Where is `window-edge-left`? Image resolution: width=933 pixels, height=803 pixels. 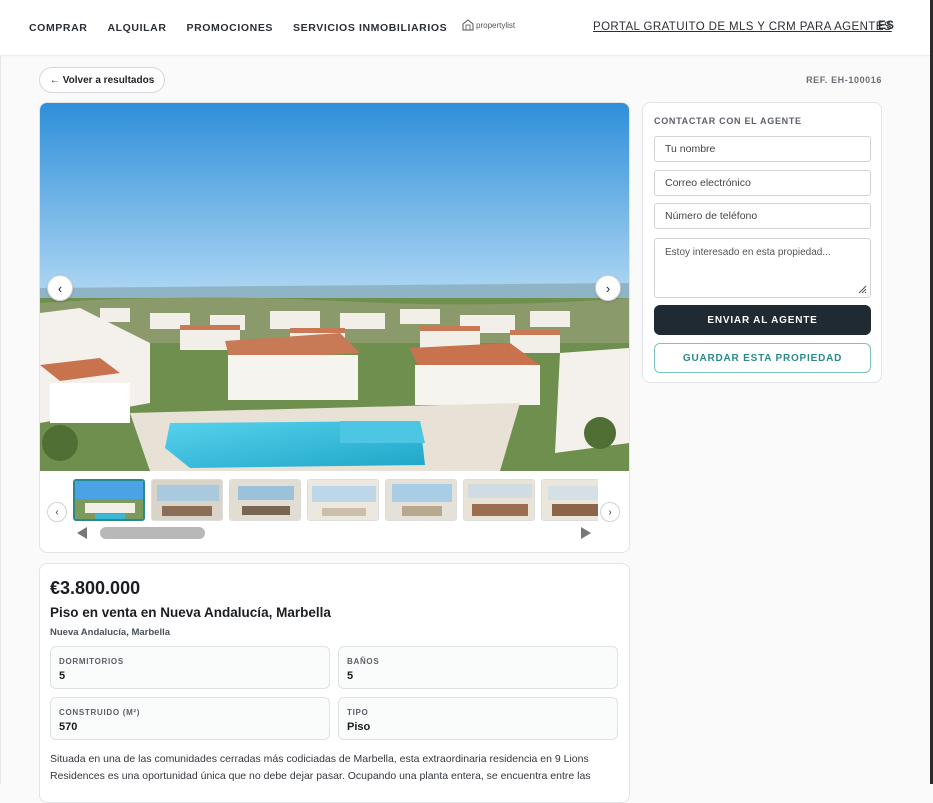
window-edge-left is located at coordinates (0, 392).